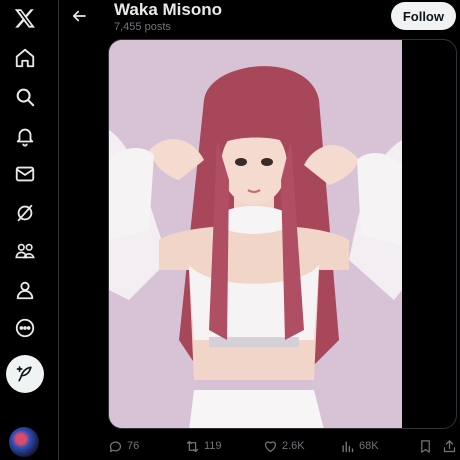 The image size is (460, 460). I want to click on reply-icon, so click(115, 446).